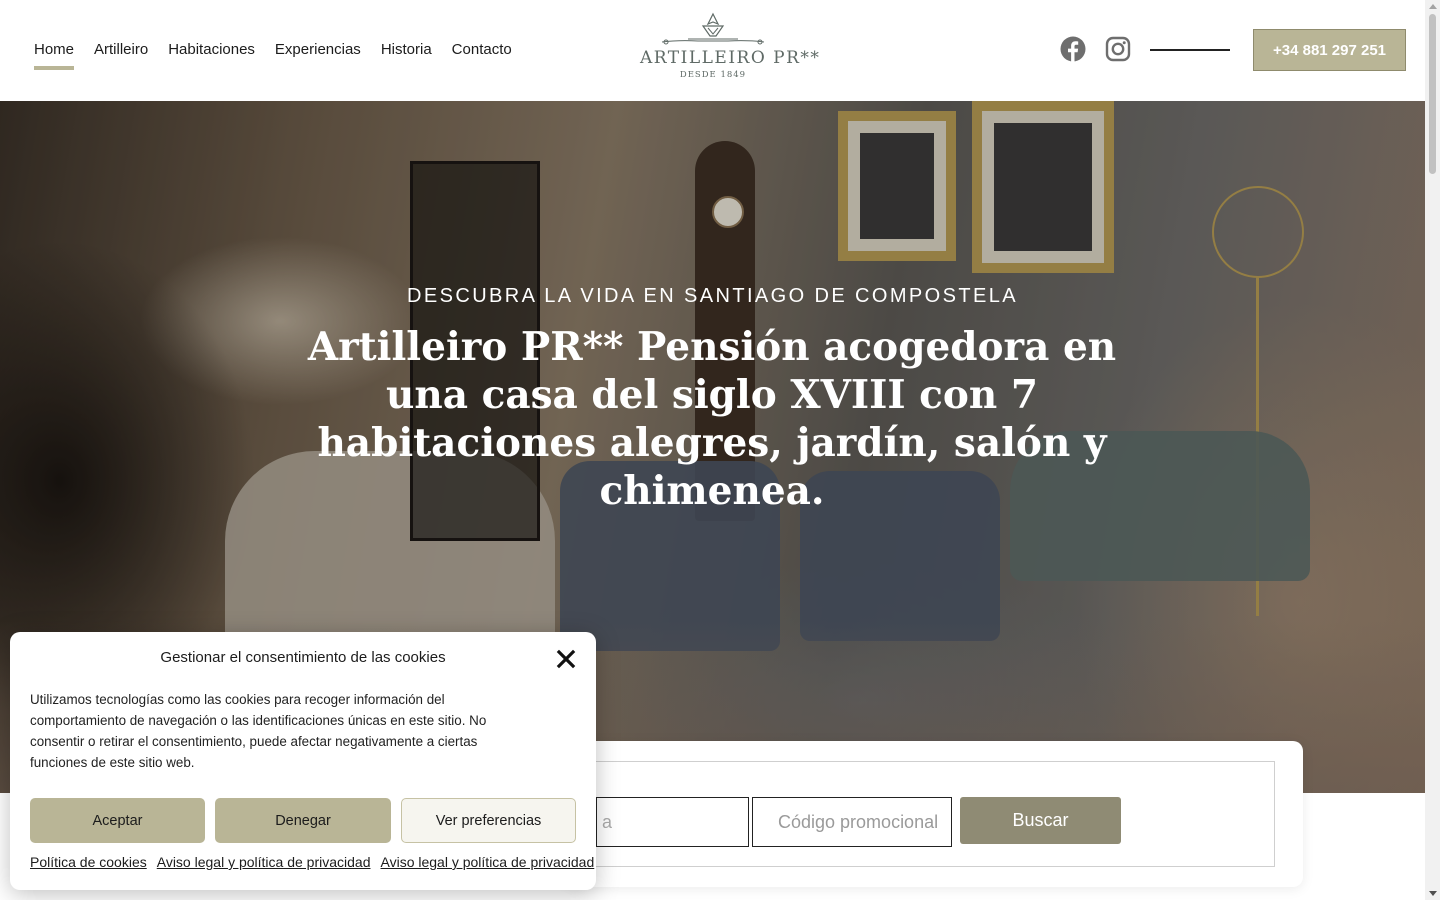 This screenshot has width=1440, height=900. I want to click on view-preferences-button: Ver preferencias, so click(488, 820).